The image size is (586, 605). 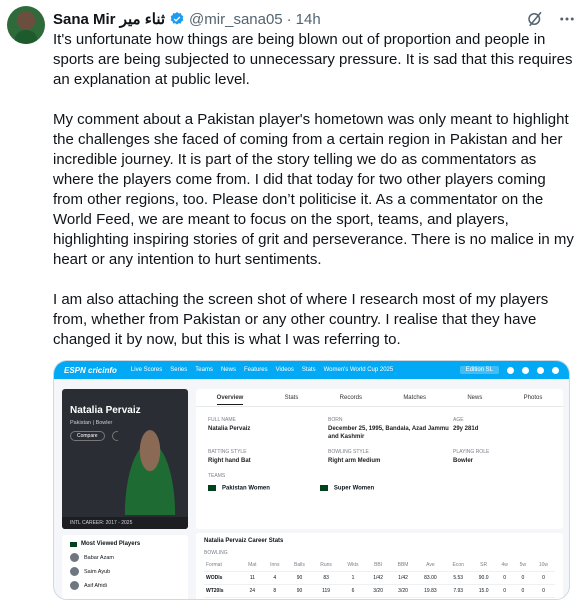 I want to click on tab-records: Records, so click(x=350, y=397).